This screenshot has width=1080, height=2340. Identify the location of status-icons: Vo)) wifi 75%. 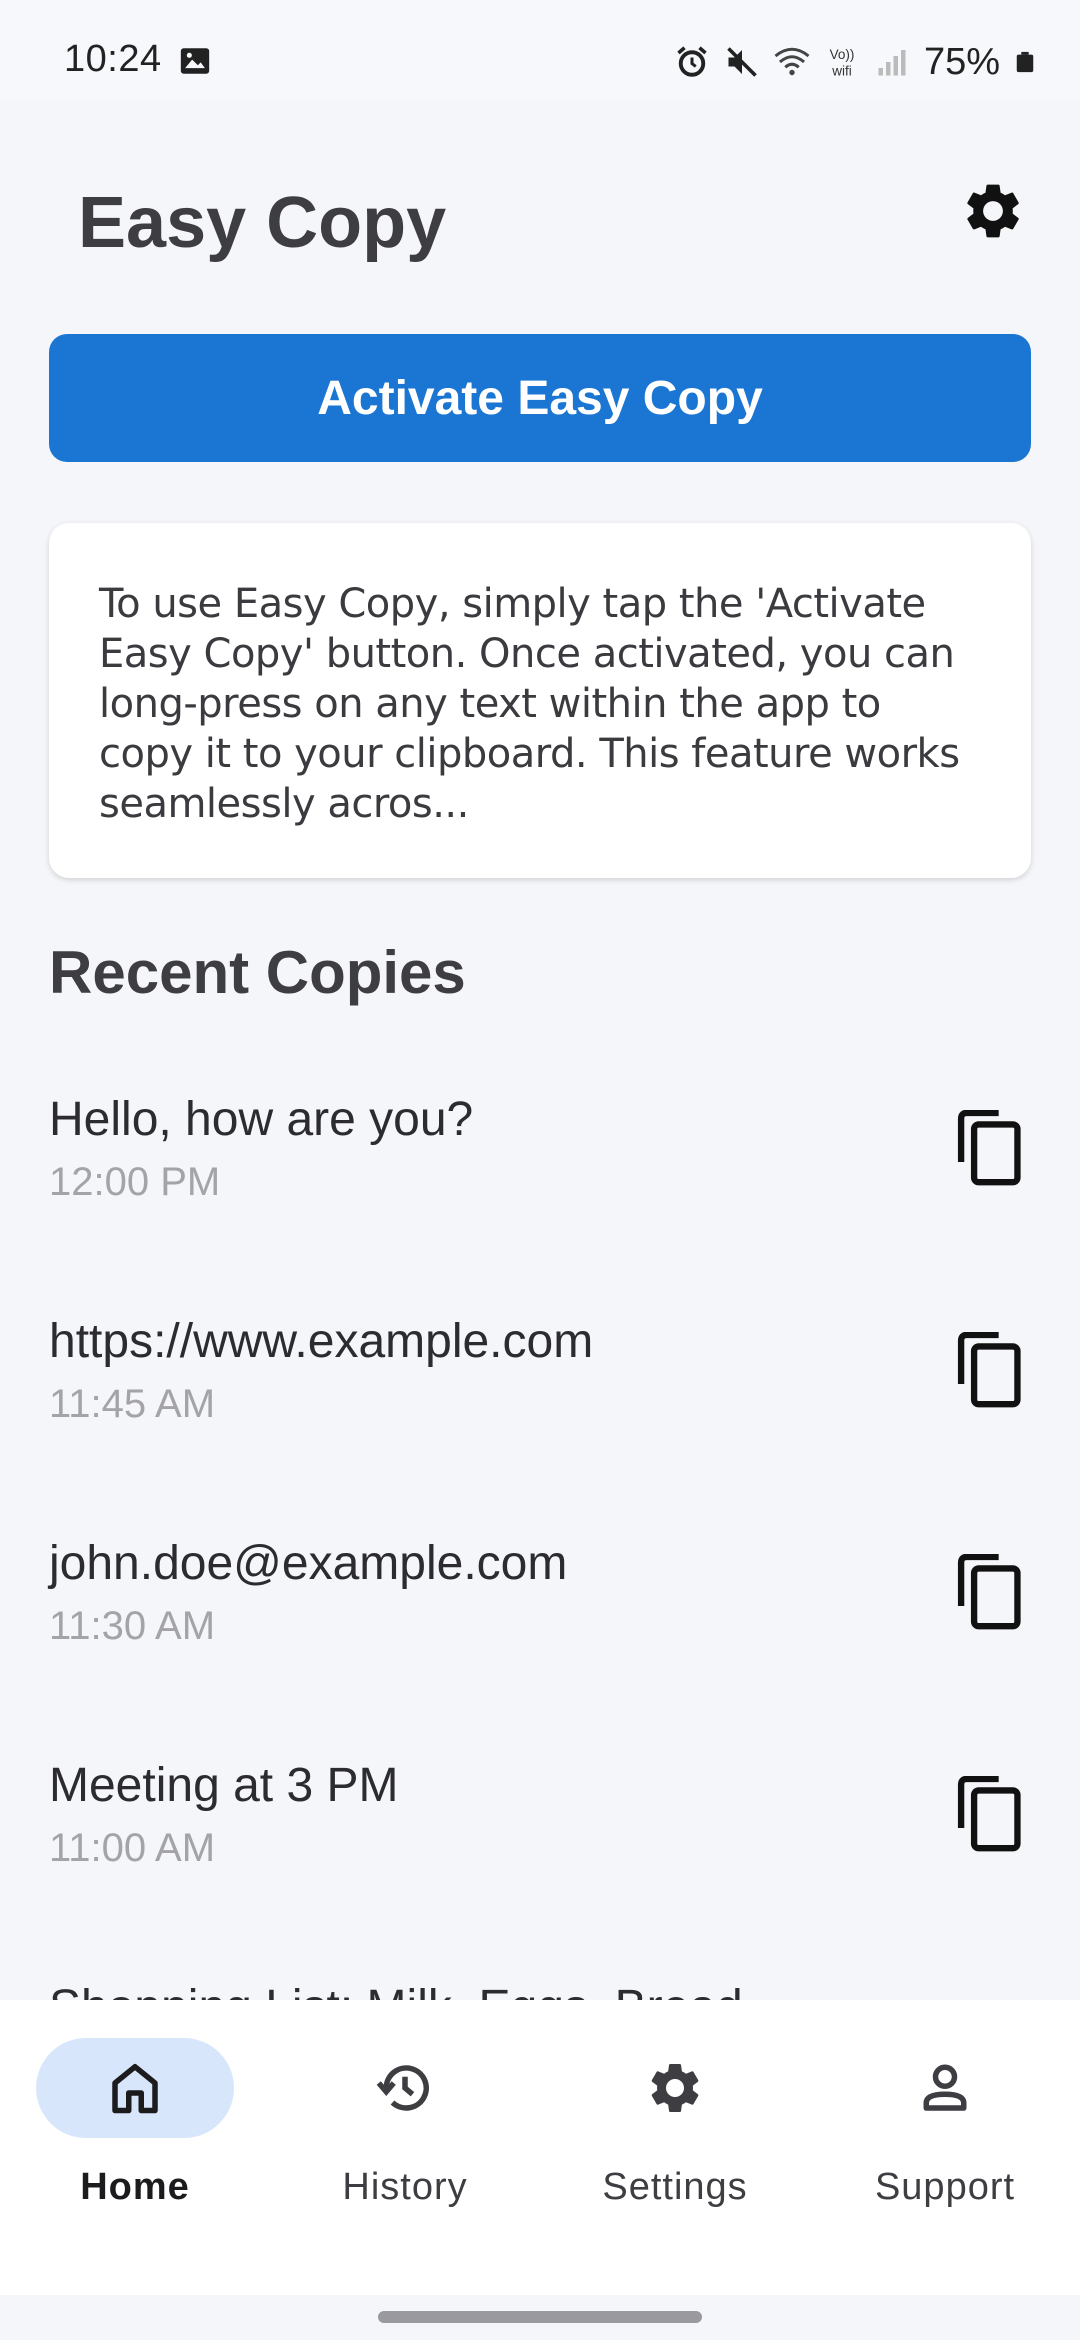
(855, 62).